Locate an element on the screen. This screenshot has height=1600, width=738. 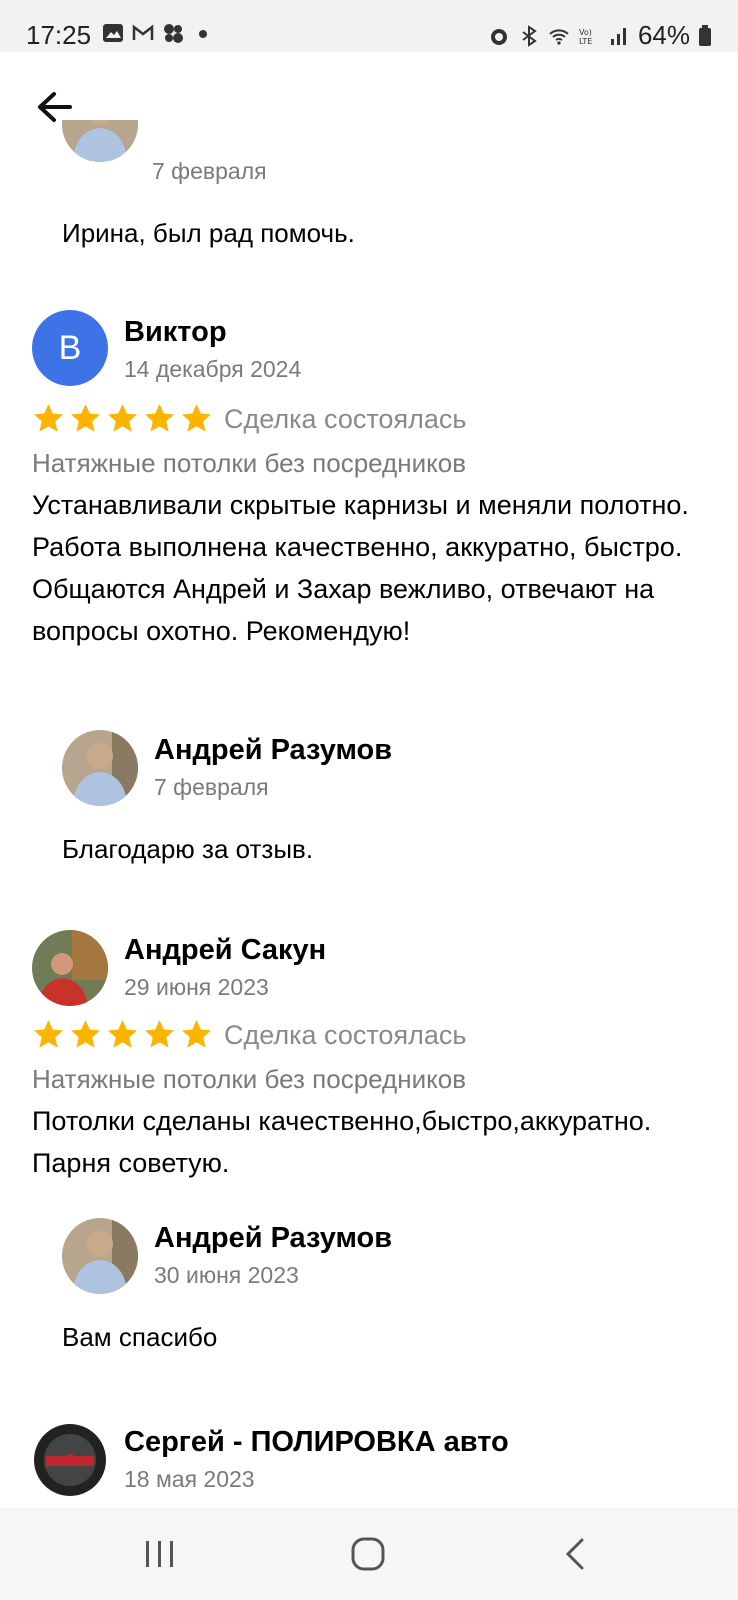
review-author: Сергей - ПОЛИРОВКА авто is located at coordinates (316, 1442).